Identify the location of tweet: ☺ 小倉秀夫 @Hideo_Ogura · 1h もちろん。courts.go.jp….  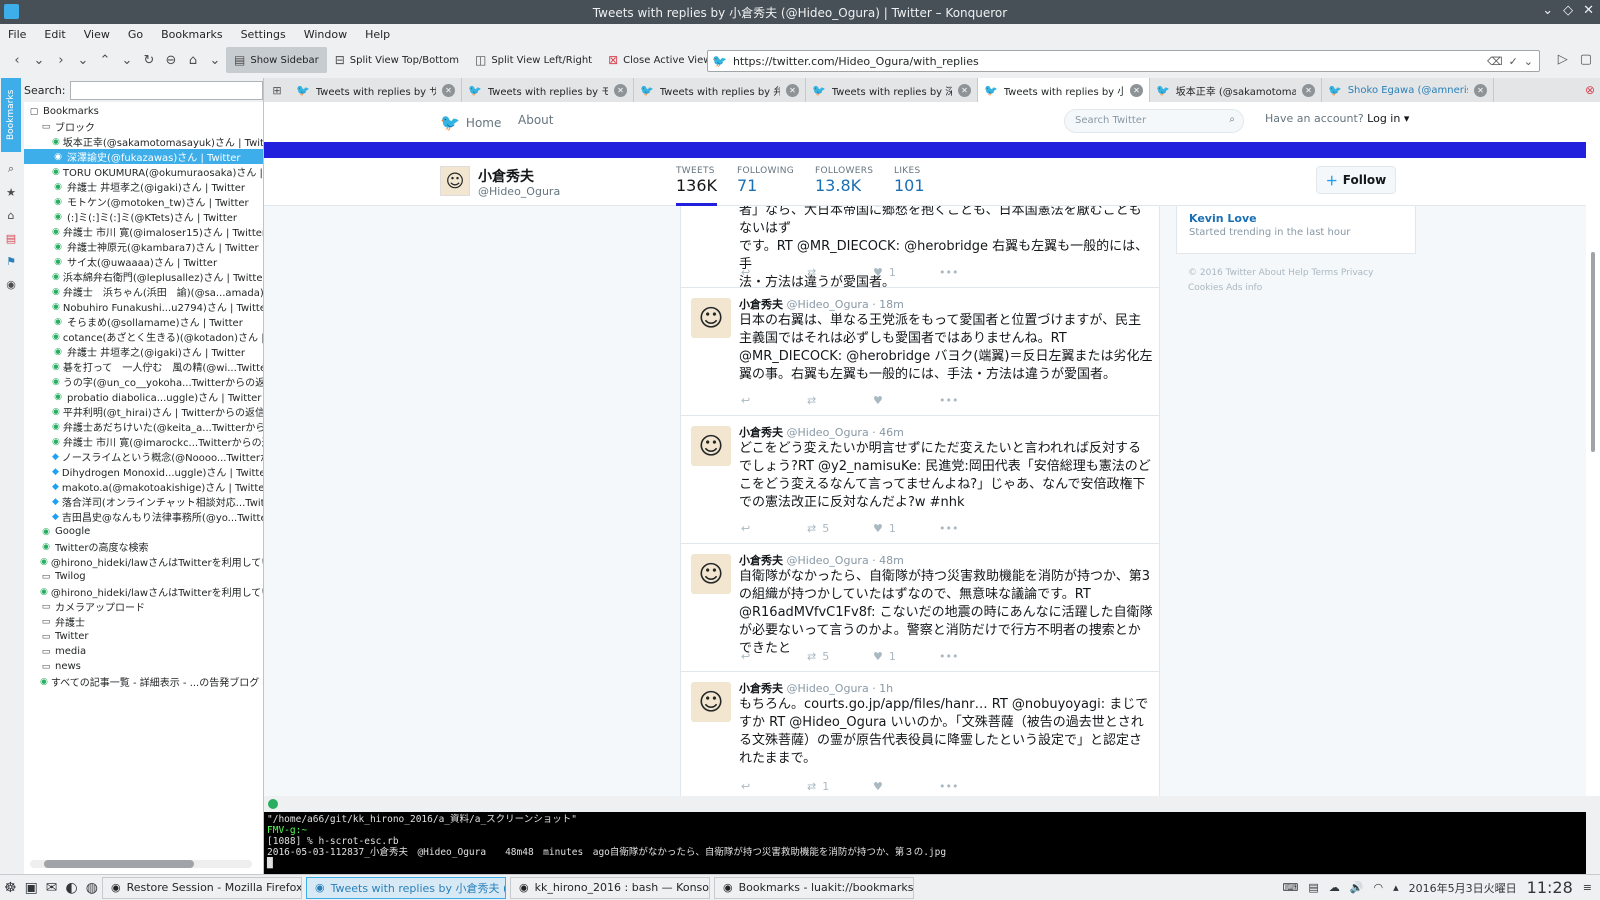
(920, 734).